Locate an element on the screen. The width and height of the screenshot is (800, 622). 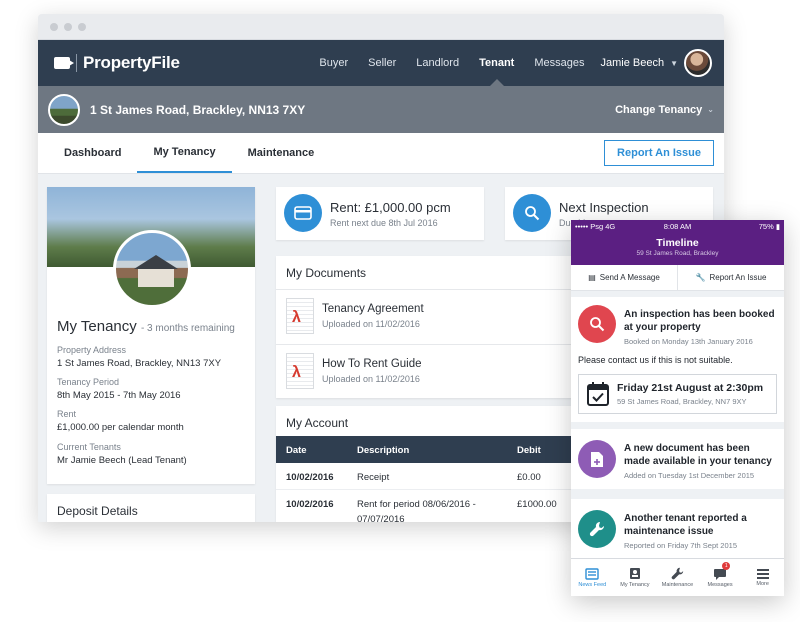
tab-maintenance-mobile: Maintenance is located at coordinates (677, 577).